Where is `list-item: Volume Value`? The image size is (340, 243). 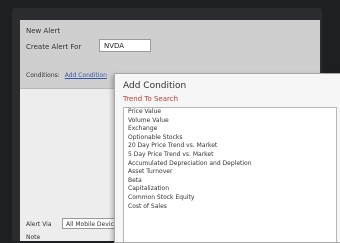
list-item: Volume Value is located at coordinates (230, 121).